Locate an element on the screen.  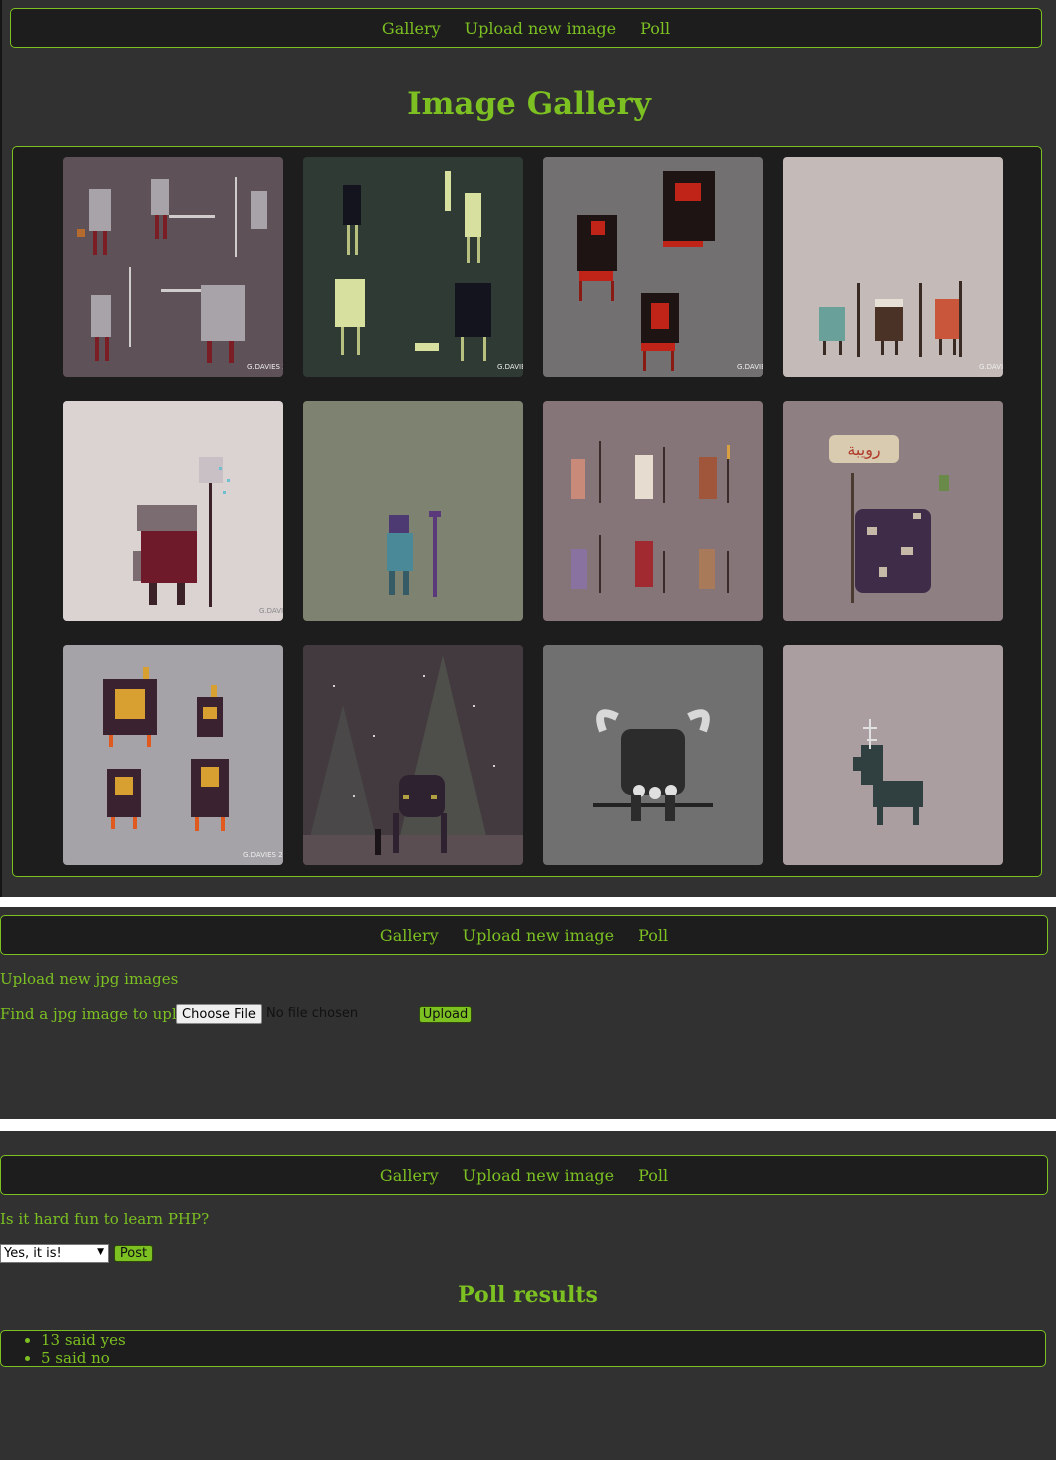
poll-results-box: 13 said yes 5 said no is located at coordinates (523, 1348).